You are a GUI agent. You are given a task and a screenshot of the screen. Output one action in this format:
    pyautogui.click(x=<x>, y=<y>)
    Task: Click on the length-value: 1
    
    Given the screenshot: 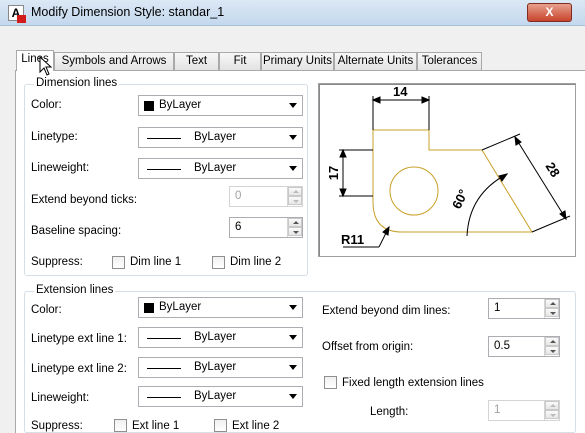 What is the action you would take?
    pyautogui.click(x=497, y=410)
    